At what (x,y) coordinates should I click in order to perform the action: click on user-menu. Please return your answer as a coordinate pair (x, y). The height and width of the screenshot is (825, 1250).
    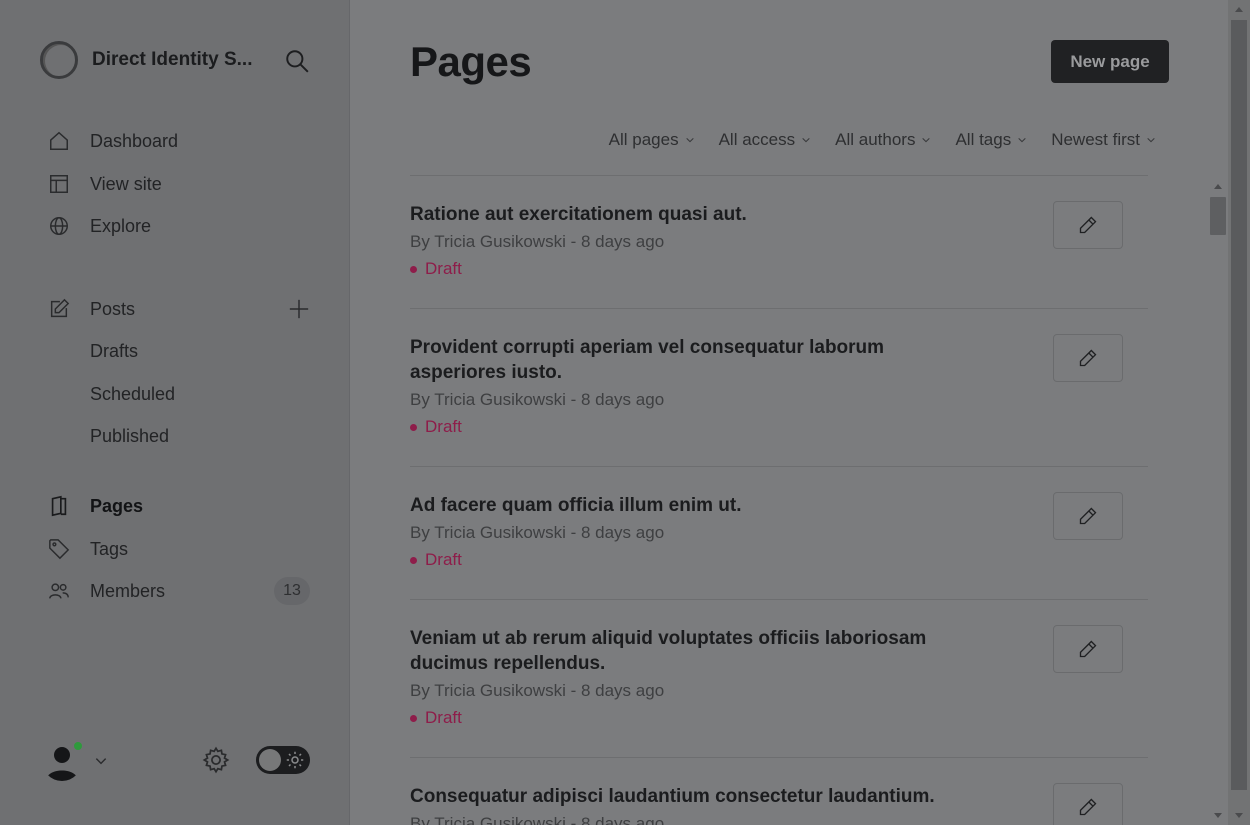
    Looking at the image, I should click on (78, 761).